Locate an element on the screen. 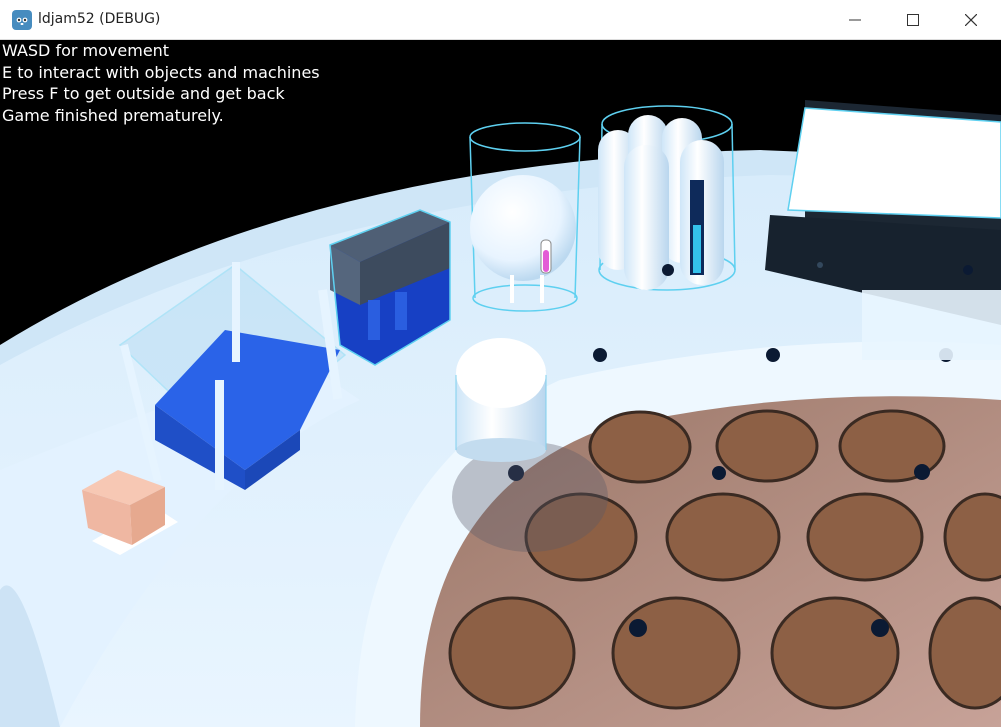 The height and width of the screenshot is (727, 1001). maximize-icon is located at coordinates (913, 20).